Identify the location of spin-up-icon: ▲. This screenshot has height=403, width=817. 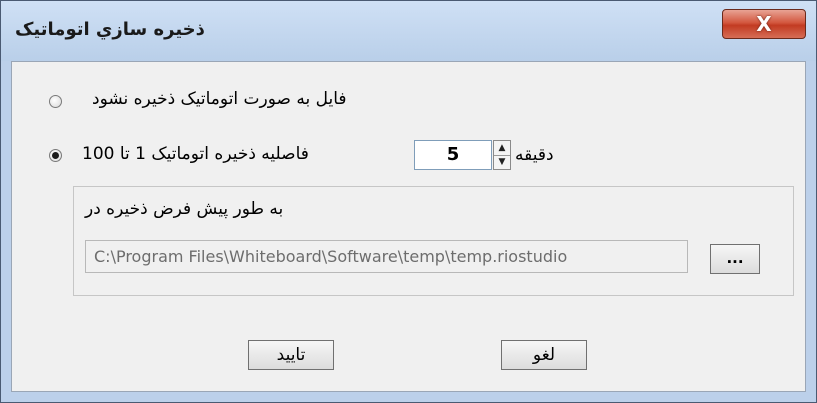
(502, 148).